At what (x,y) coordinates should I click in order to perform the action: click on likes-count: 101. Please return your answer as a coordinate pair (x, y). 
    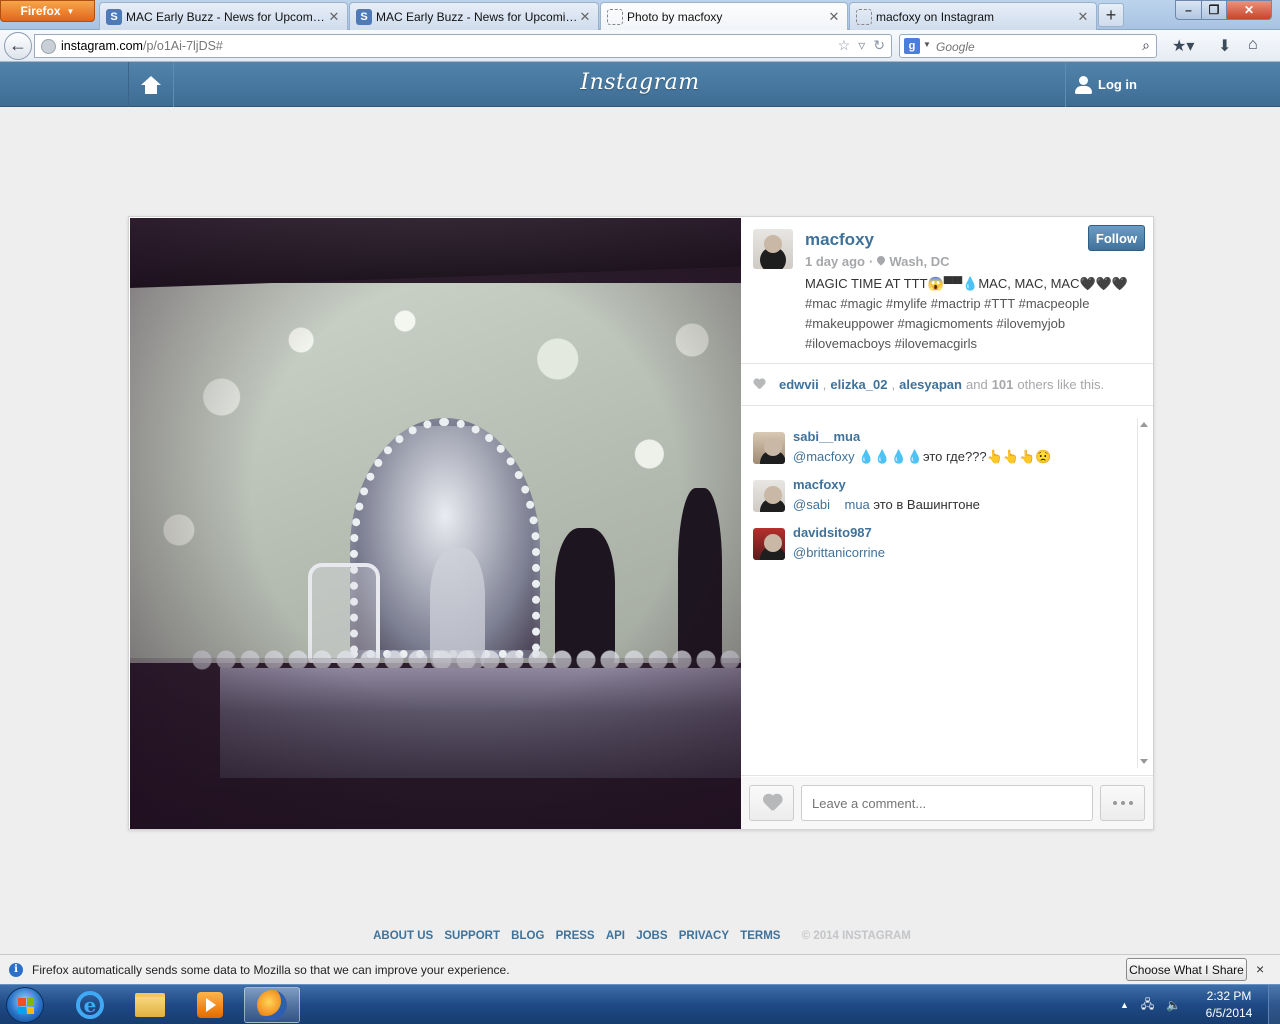
    Looking at the image, I should click on (1003, 384).